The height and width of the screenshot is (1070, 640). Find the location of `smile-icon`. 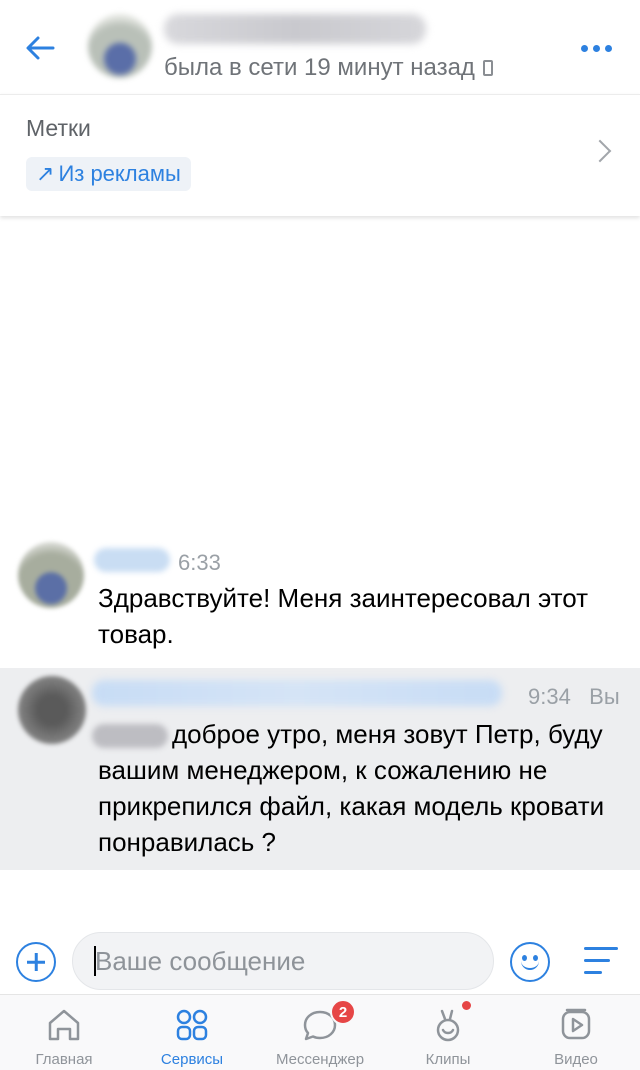

smile-icon is located at coordinates (530, 962).